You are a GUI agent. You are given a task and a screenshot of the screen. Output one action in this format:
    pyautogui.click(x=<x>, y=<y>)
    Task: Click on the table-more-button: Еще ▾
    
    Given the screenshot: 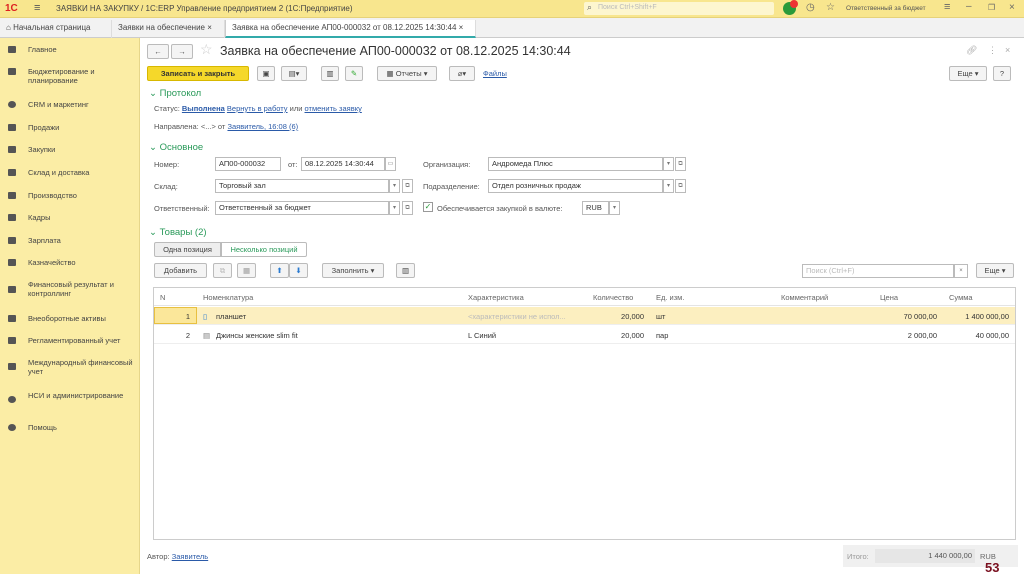 What is the action you would take?
    pyautogui.click(x=995, y=270)
    